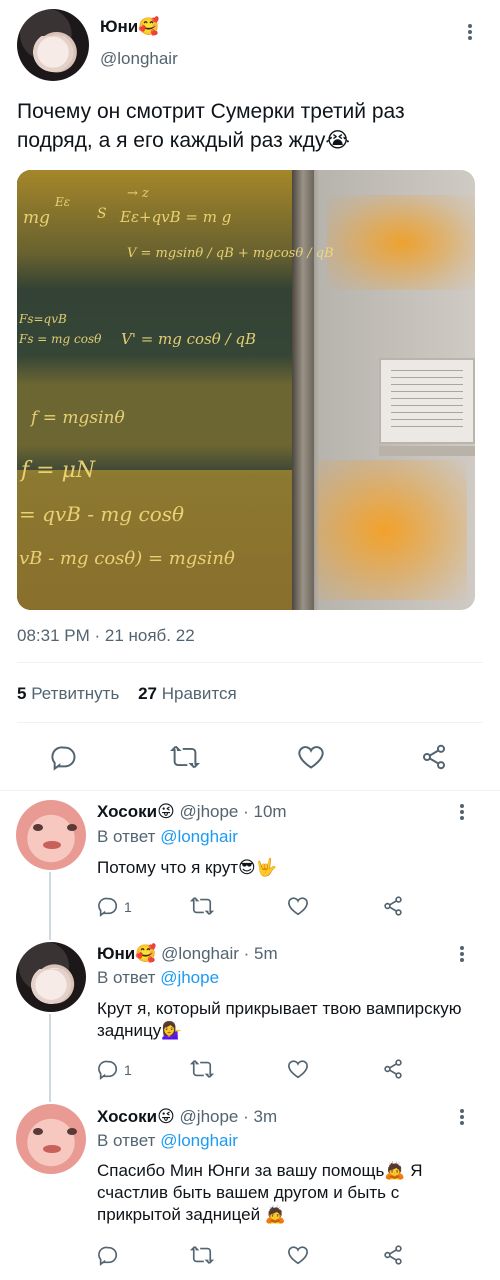 This screenshot has height=1280, width=500. What do you see at coordinates (189, 977) in the screenshot?
I see `reply-to-link: @jhope` at bounding box center [189, 977].